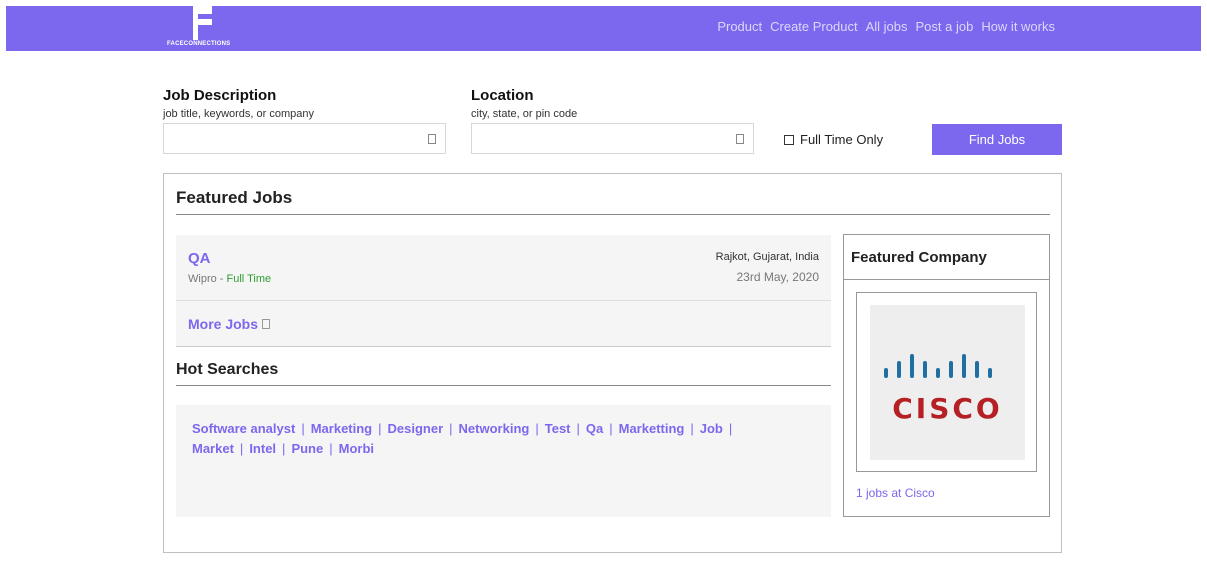 The image size is (1207, 570). I want to click on company-jobs-link: 1 jobs at Cisco, so click(895, 493).